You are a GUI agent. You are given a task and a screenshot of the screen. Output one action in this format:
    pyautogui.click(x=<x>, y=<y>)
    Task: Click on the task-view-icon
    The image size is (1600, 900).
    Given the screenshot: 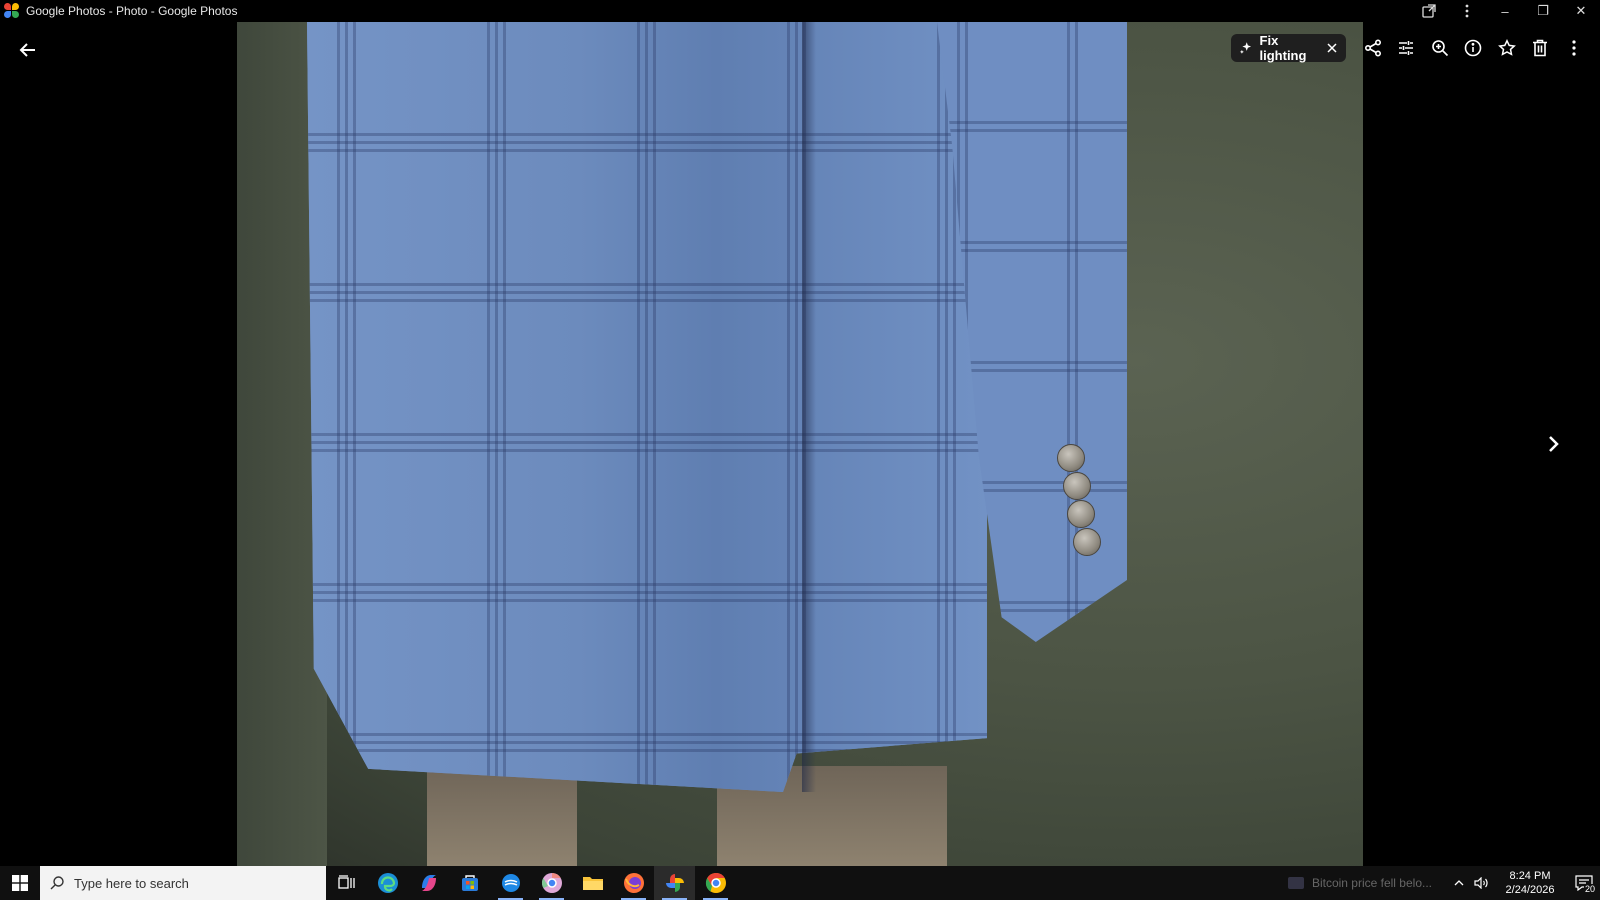 What is the action you would take?
    pyautogui.click(x=346, y=882)
    